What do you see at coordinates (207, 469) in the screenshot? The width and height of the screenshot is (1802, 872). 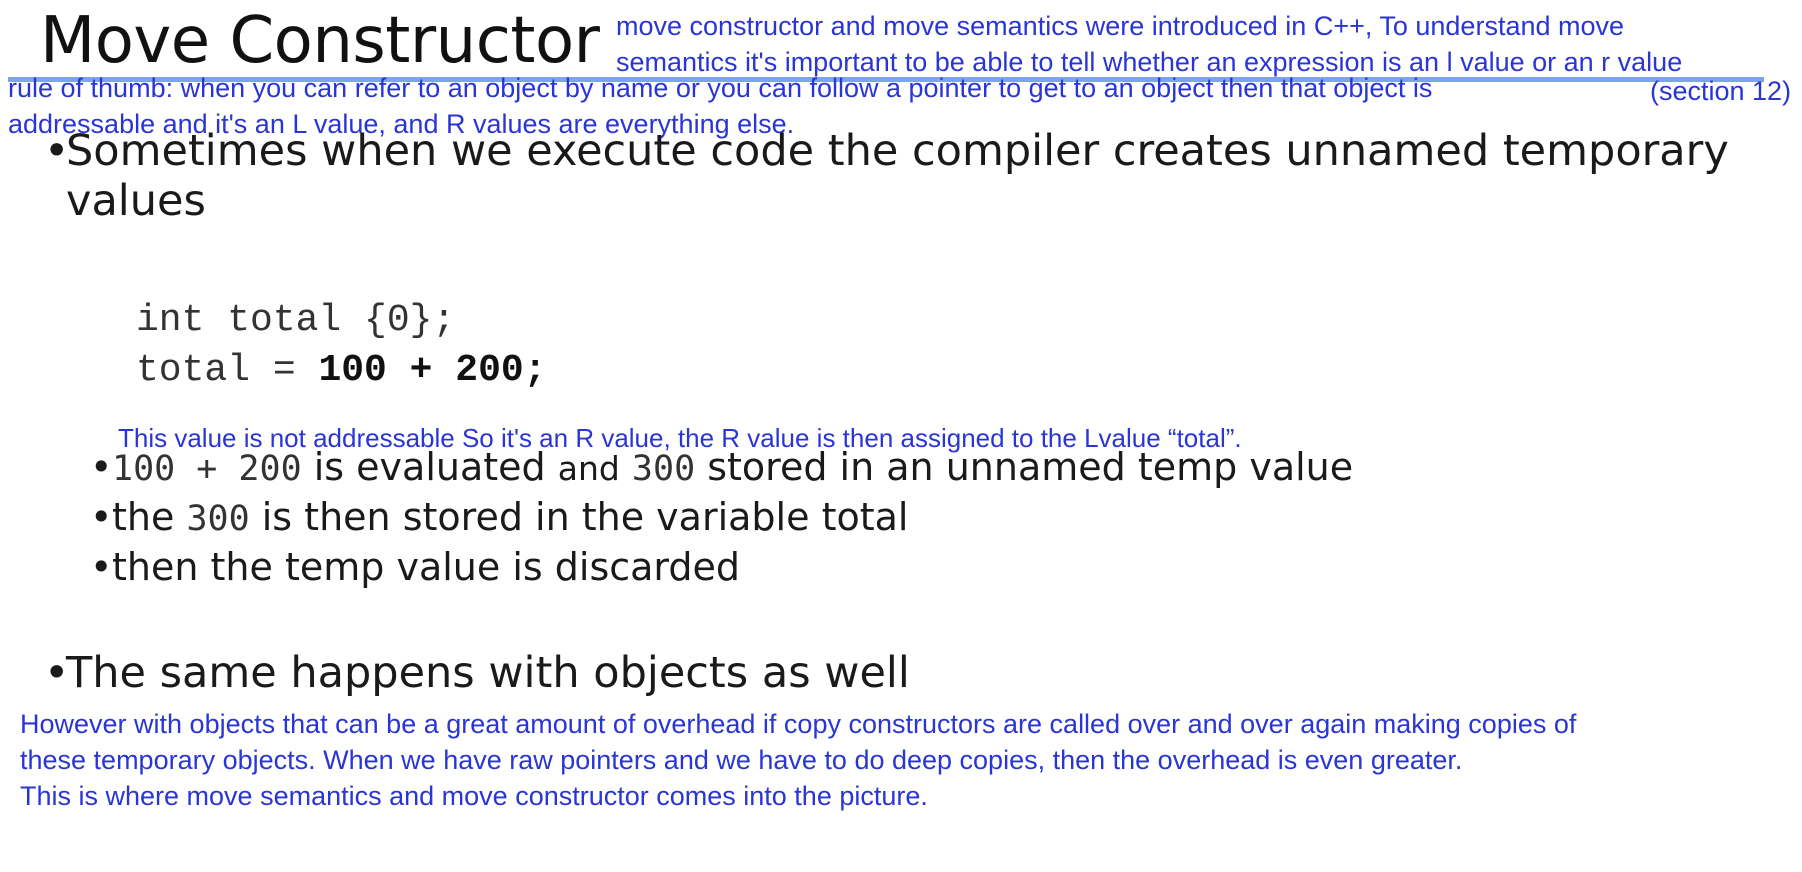 I see `code-expression: 100 + 200` at bounding box center [207, 469].